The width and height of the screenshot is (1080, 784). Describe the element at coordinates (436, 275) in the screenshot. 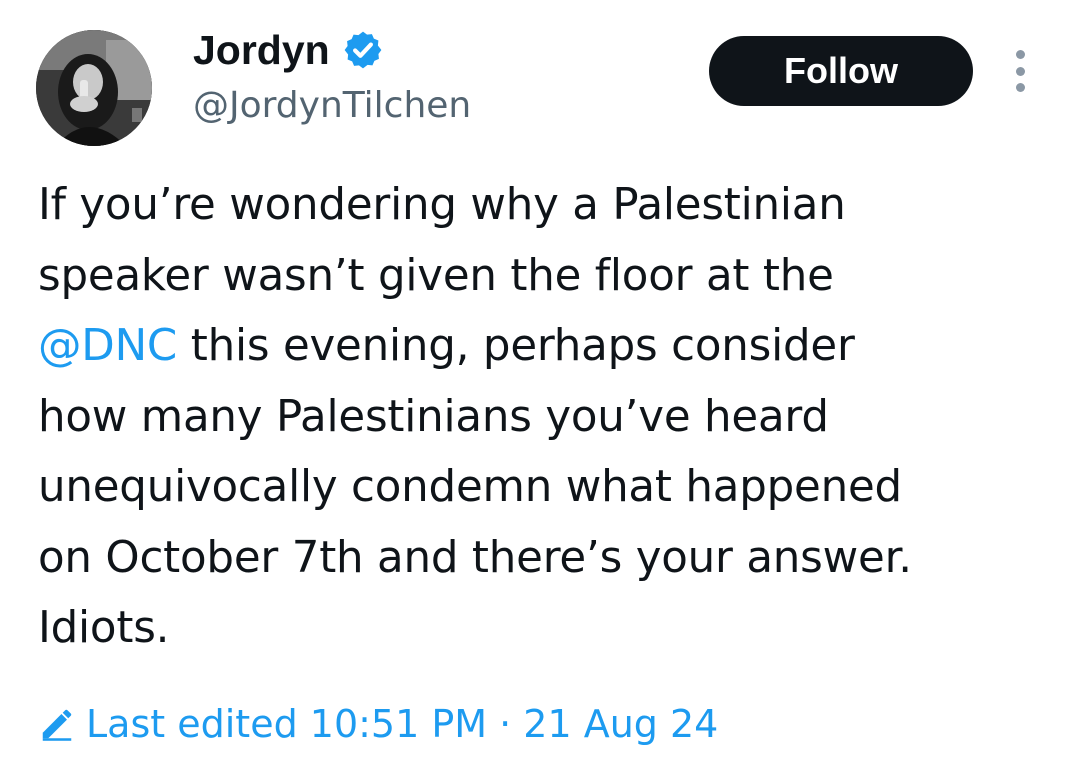

I see `tweet-line: speaker wasn’t given the floor at the` at that location.